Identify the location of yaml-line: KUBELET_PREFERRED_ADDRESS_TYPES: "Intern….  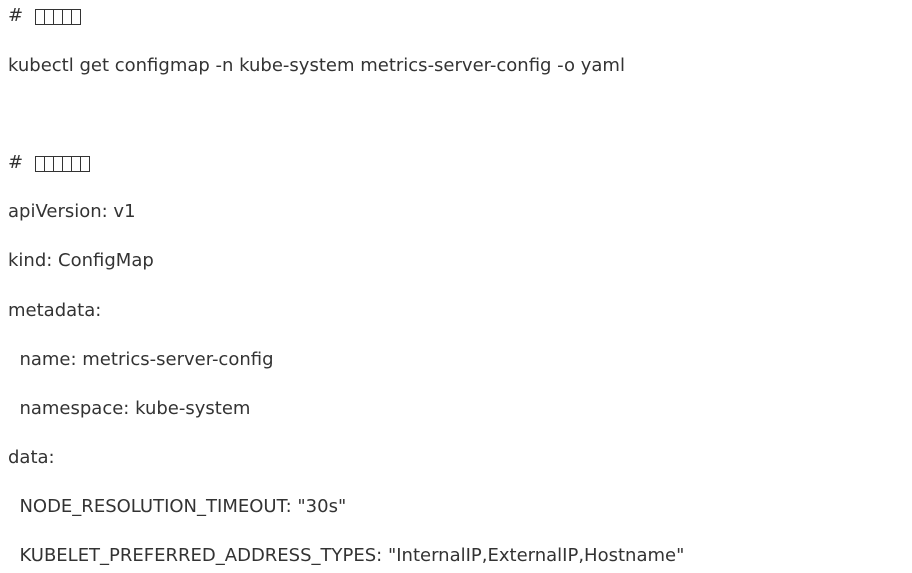
(346, 555).